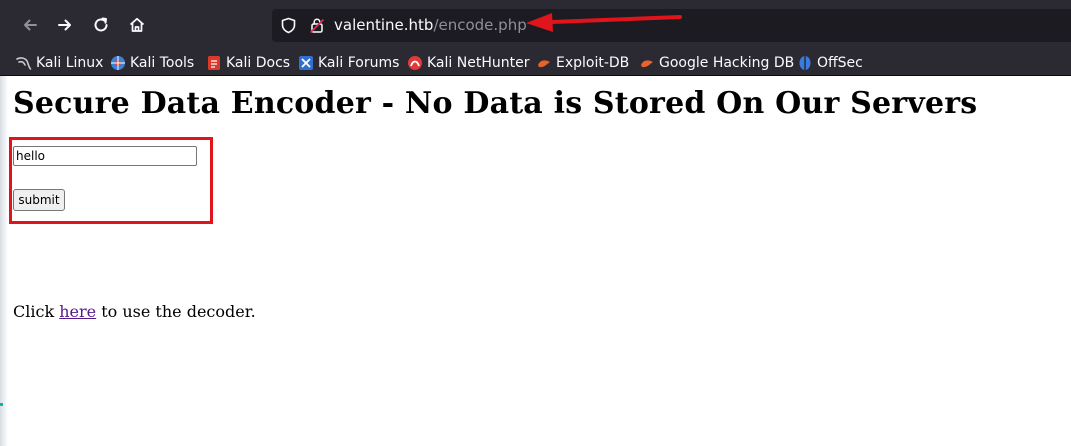  I want to click on kali-docs-icon, so click(213, 62).